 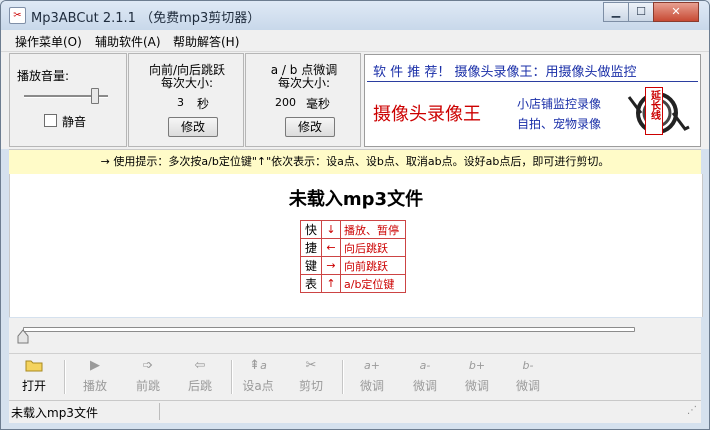 I want to click on ad-divider, so click(x=532, y=81).